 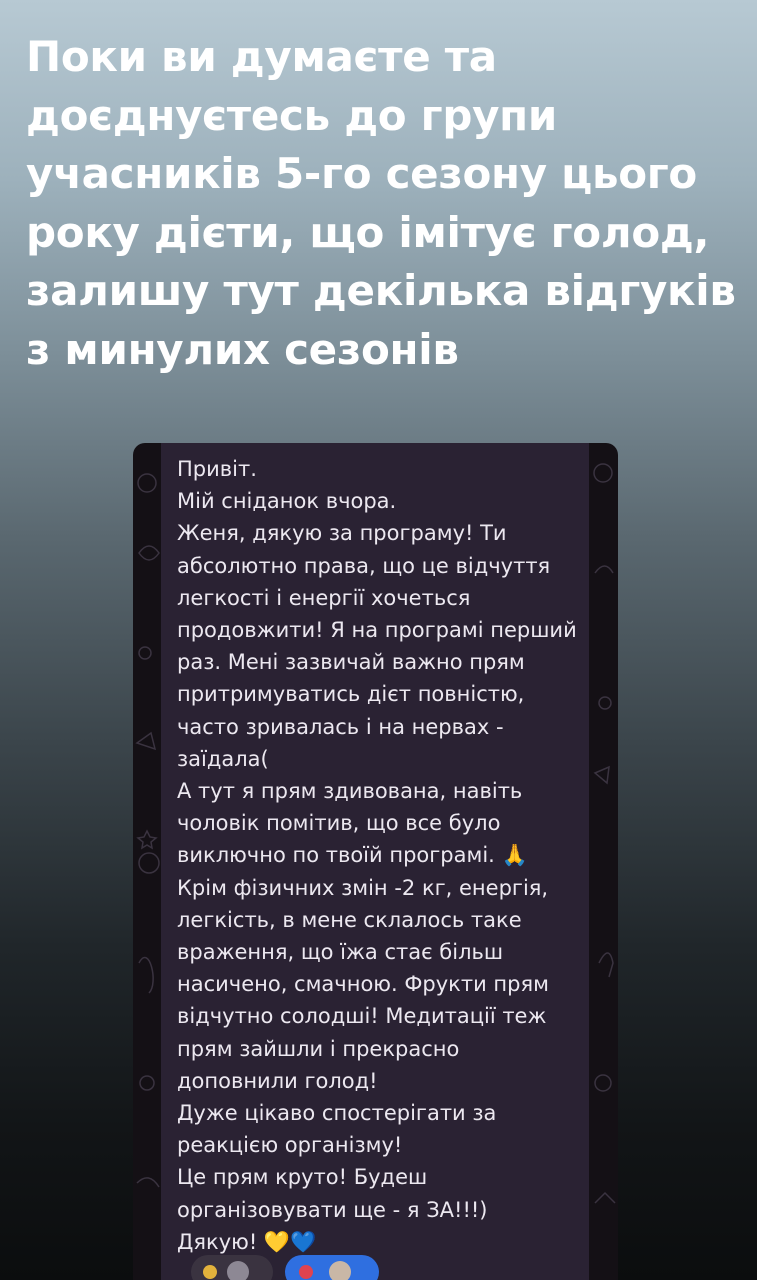 I want to click on reaction-pill-selected, so click(x=332, y=1267).